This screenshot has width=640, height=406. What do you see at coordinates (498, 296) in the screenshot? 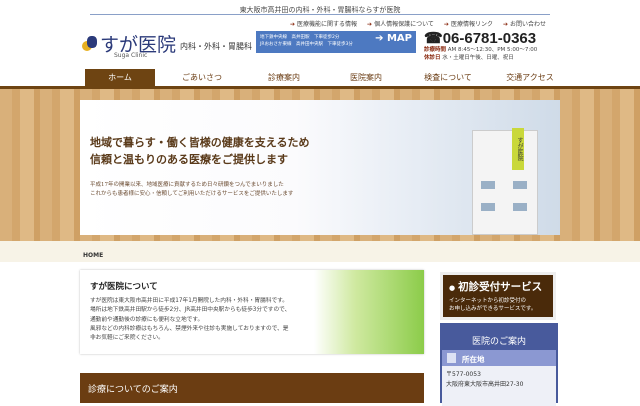
I see `first-visit-service-banner: 初診受付サービス インターネットから初診受付のお申し込みができるサービスです。` at bounding box center [498, 296].